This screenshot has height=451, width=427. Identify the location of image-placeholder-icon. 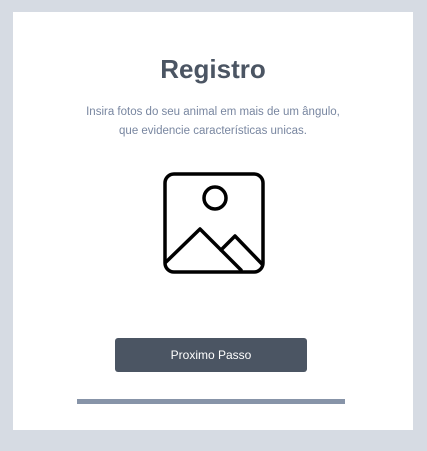
(214, 223).